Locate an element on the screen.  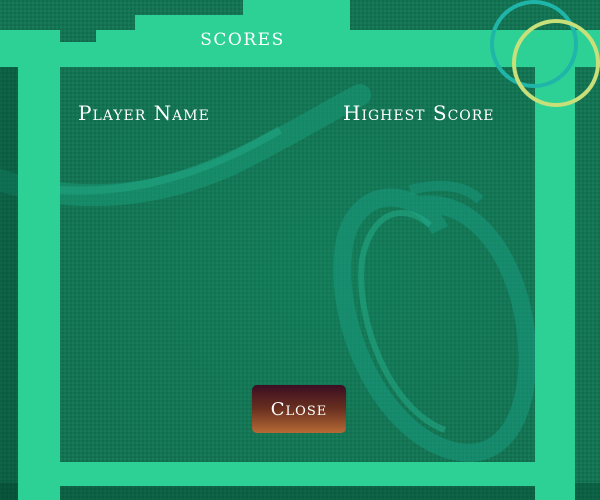
close-button: Close is located at coordinates (299, 409).